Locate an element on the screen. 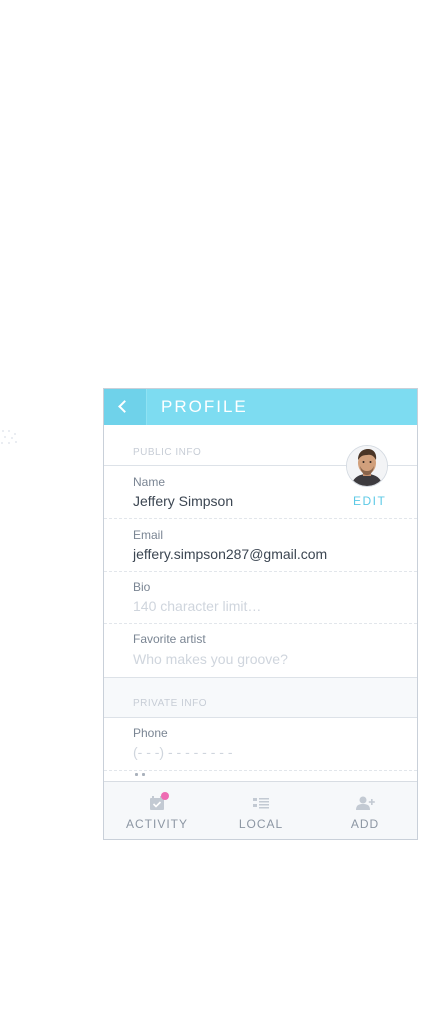 The image size is (435, 1024). header-bar: PROFILE is located at coordinates (260, 407).